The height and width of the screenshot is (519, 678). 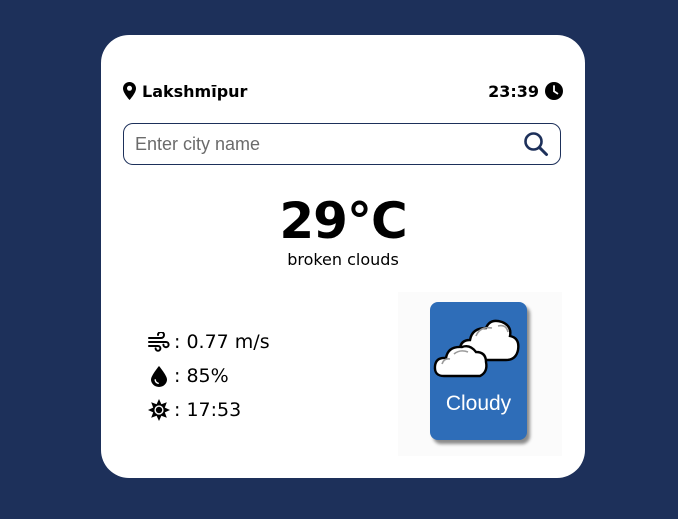 What do you see at coordinates (343, 221) in the screenshot?
I see `temperature: 29°C` at bounding box center [343, 221].